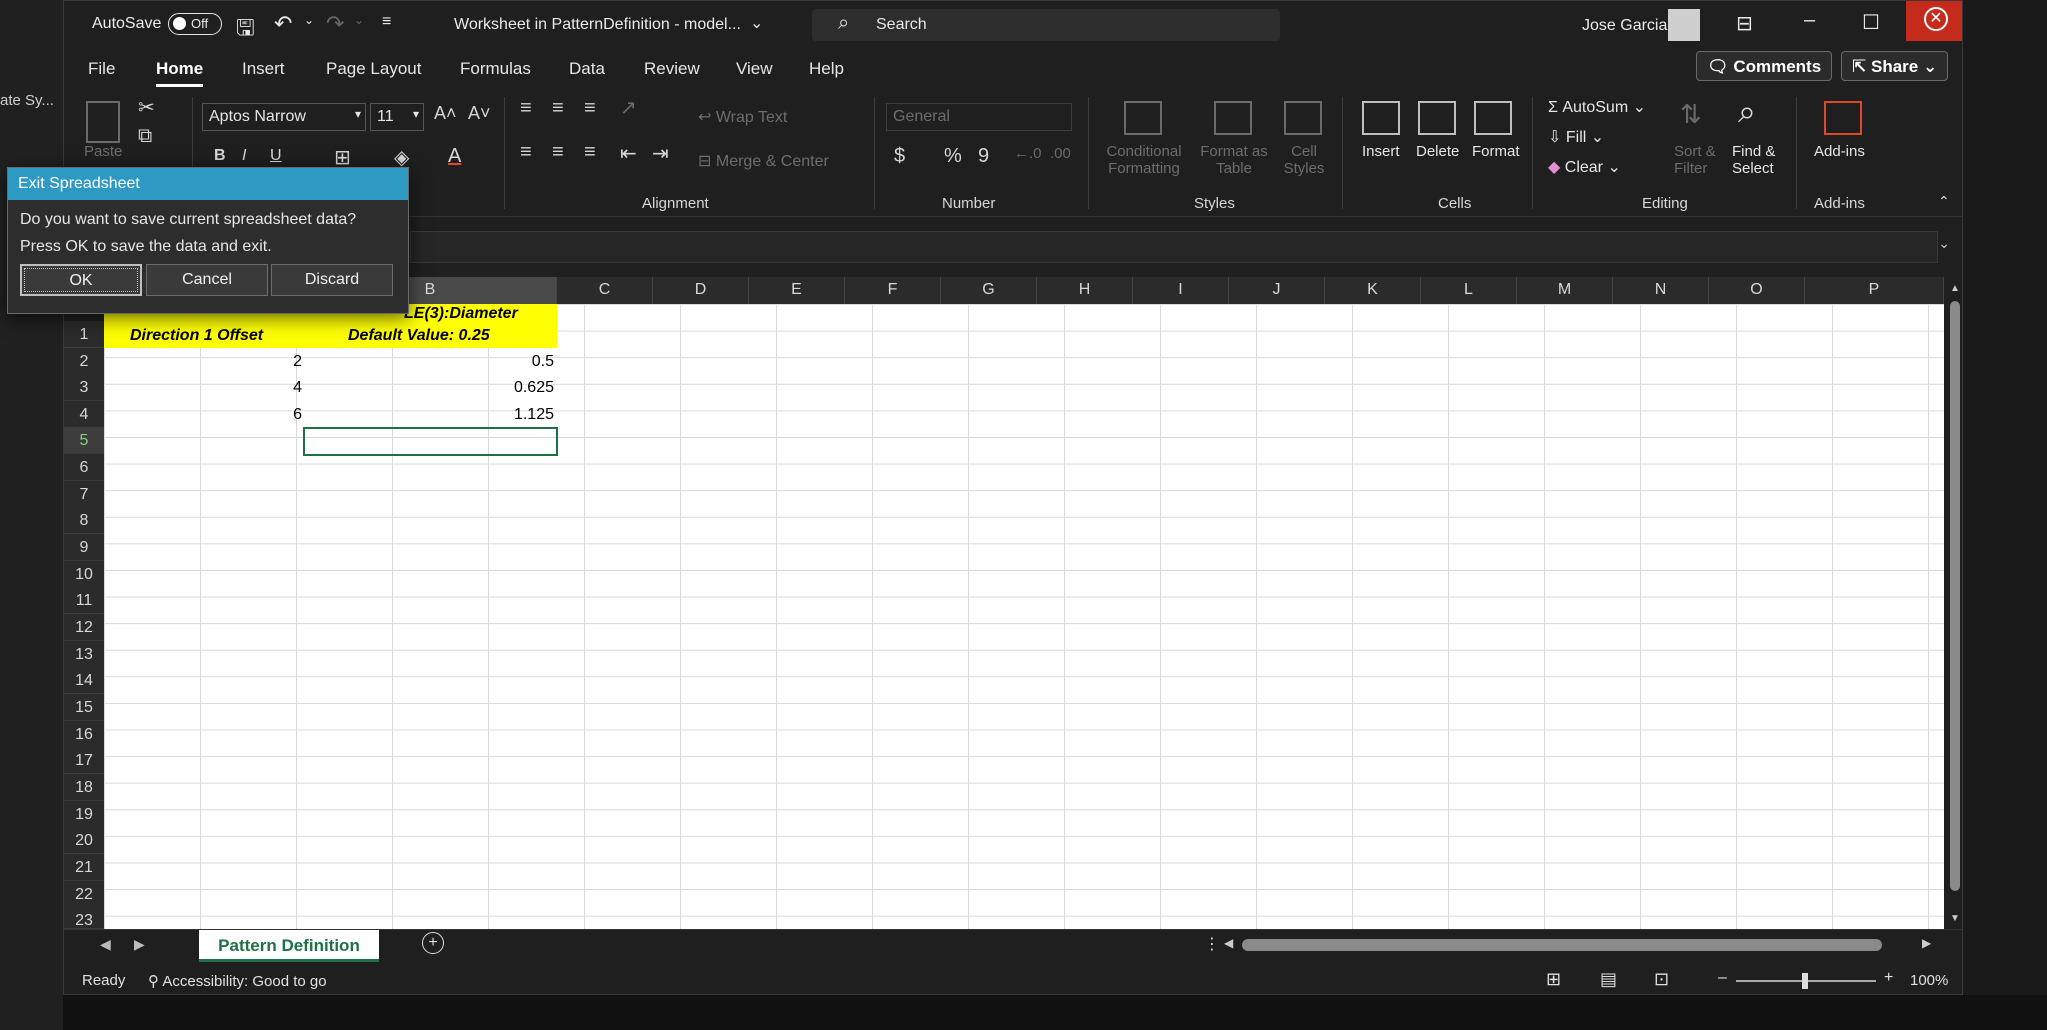  I want to click on redo-dropdown-icon: ⌄, so click(359, 20).